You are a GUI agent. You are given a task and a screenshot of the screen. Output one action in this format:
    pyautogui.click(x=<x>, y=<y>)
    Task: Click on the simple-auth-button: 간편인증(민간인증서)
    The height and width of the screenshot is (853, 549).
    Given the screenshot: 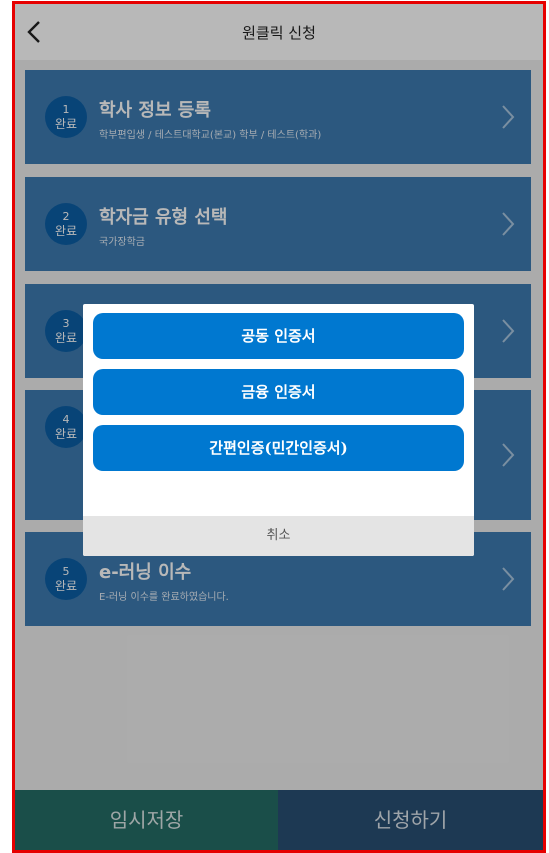 What is the action you would take?
    pyautogui.click(x=278, y=448)
    